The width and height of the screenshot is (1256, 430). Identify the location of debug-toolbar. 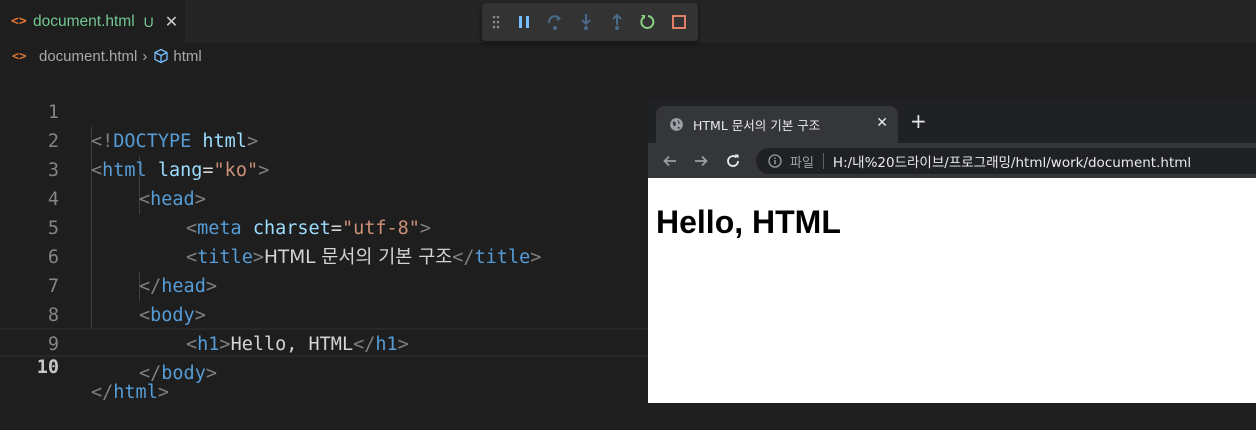
(590, 22).